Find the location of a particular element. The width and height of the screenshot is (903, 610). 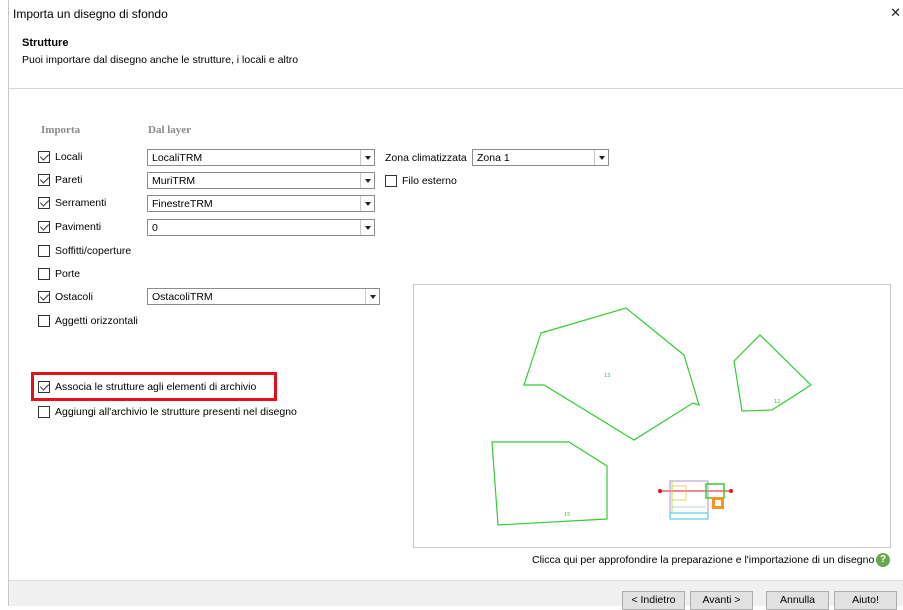

zona-label: Zona climatizzata is located at coordinates (426, 158).